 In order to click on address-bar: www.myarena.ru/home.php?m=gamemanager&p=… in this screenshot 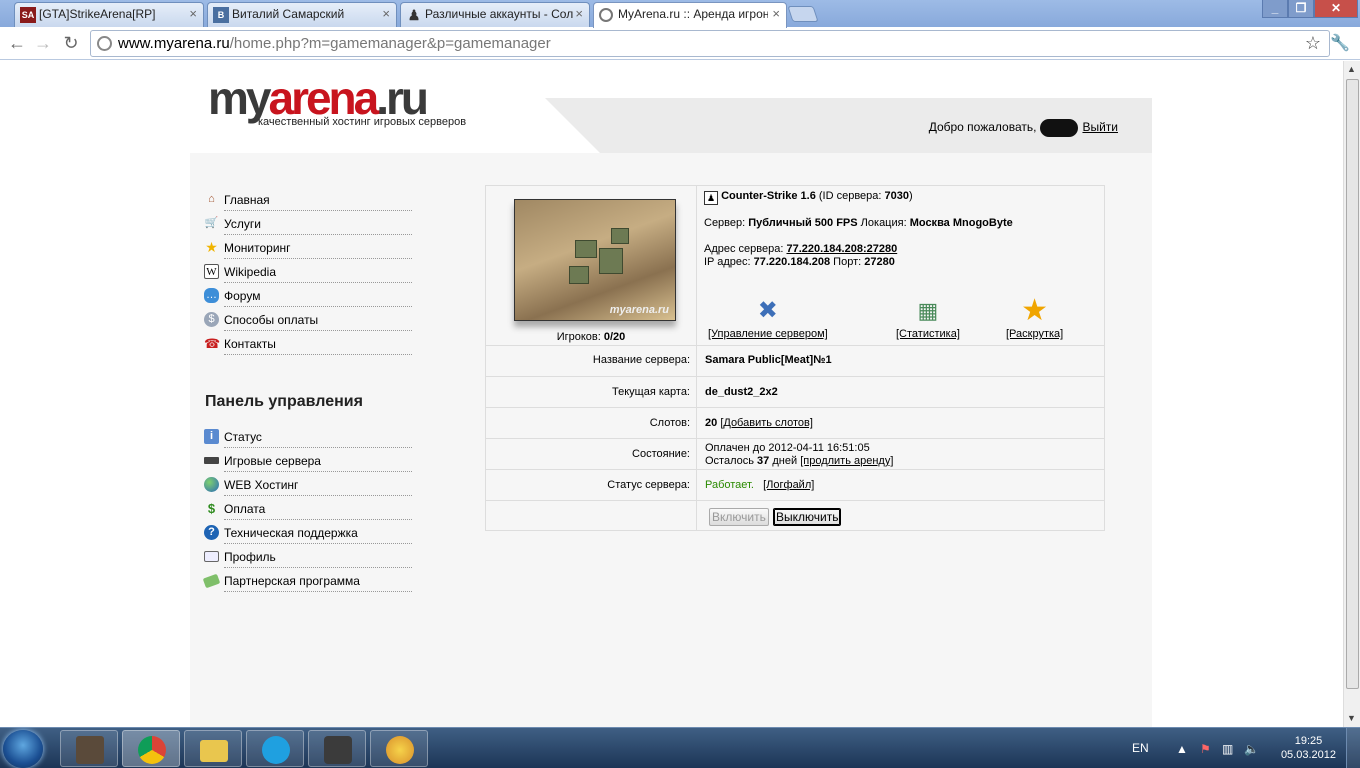, I will do `click(710, 43)`.